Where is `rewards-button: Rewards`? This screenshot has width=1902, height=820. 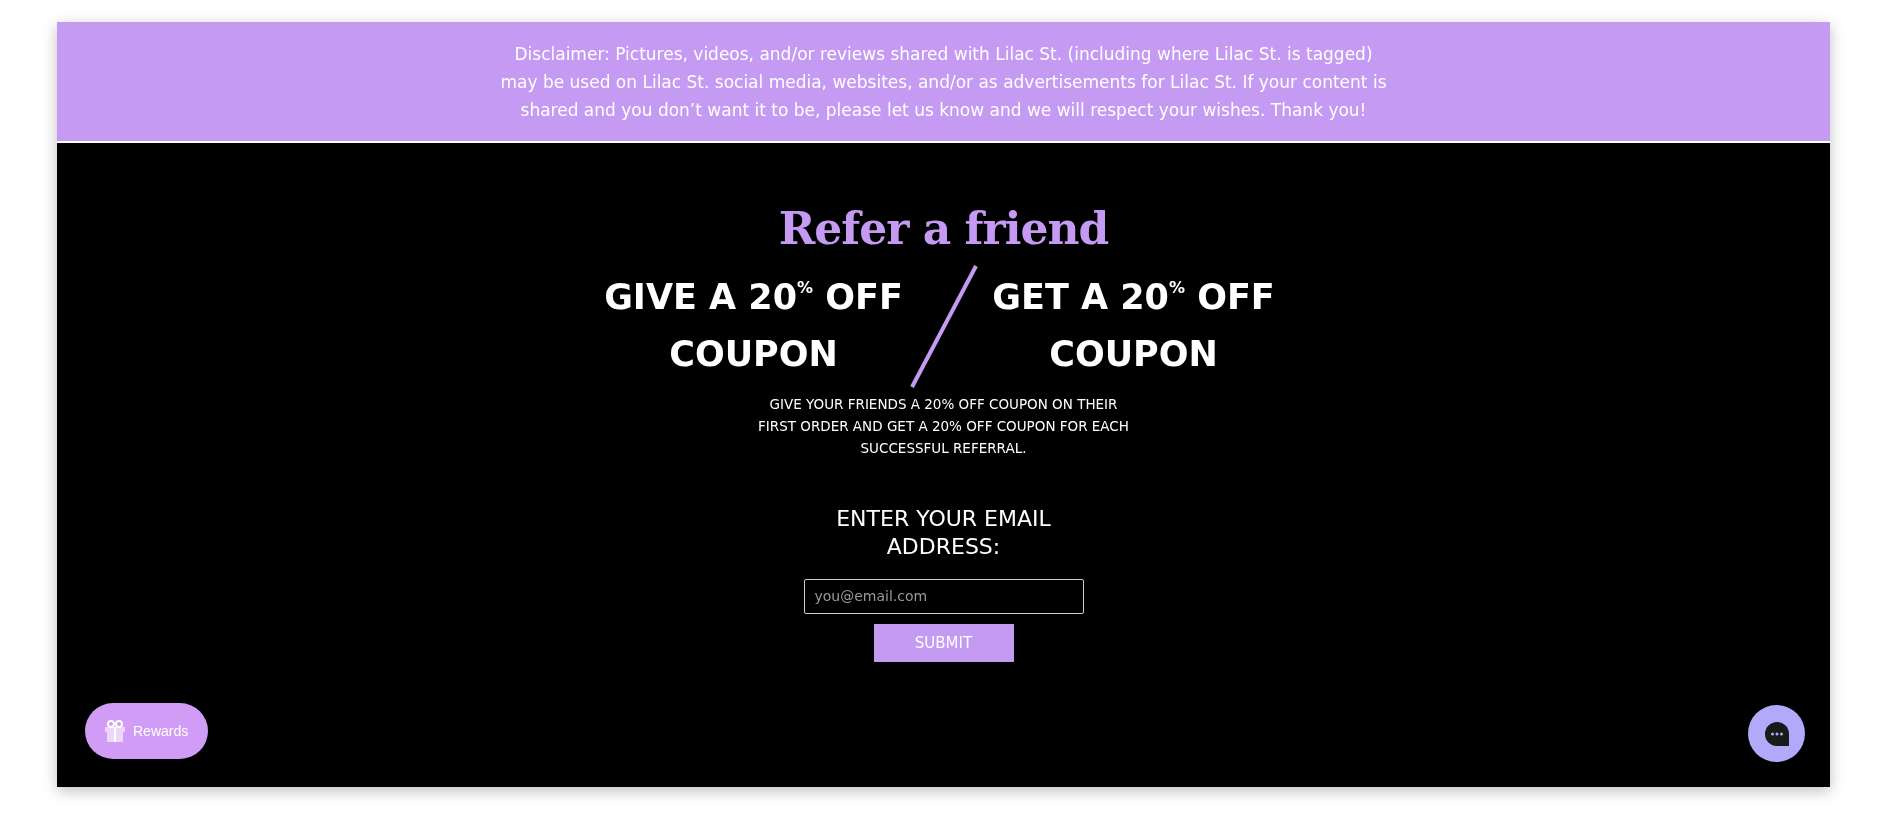 rewards-button: Rewards is located at coordinates (146, 731).